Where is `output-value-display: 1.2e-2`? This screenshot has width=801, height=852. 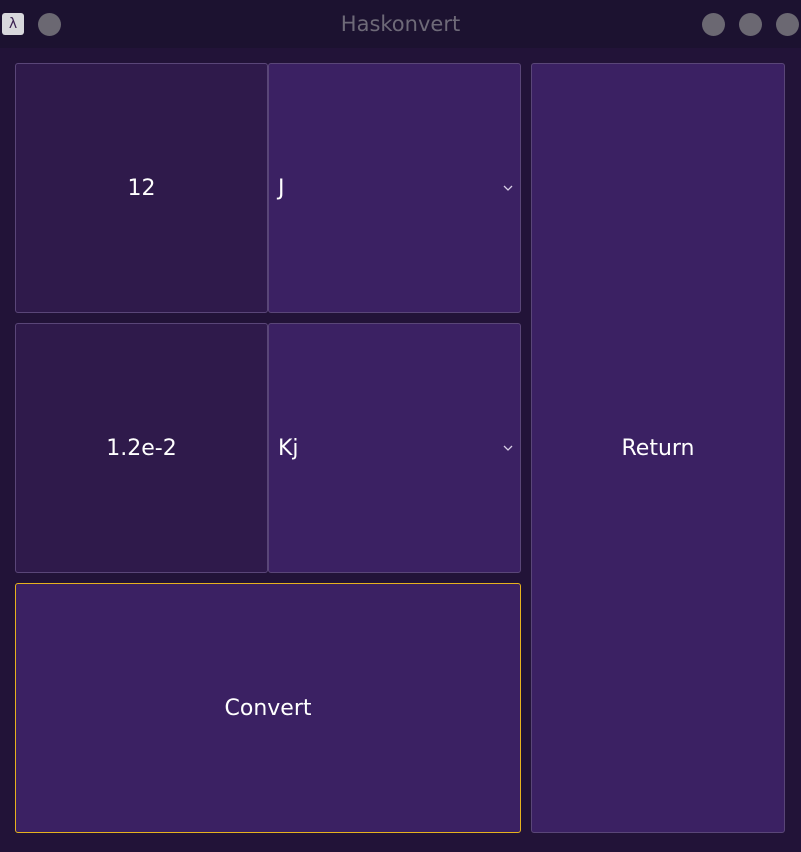
output-value-display: 1.2e-2 is located at coordinates (141, 448).